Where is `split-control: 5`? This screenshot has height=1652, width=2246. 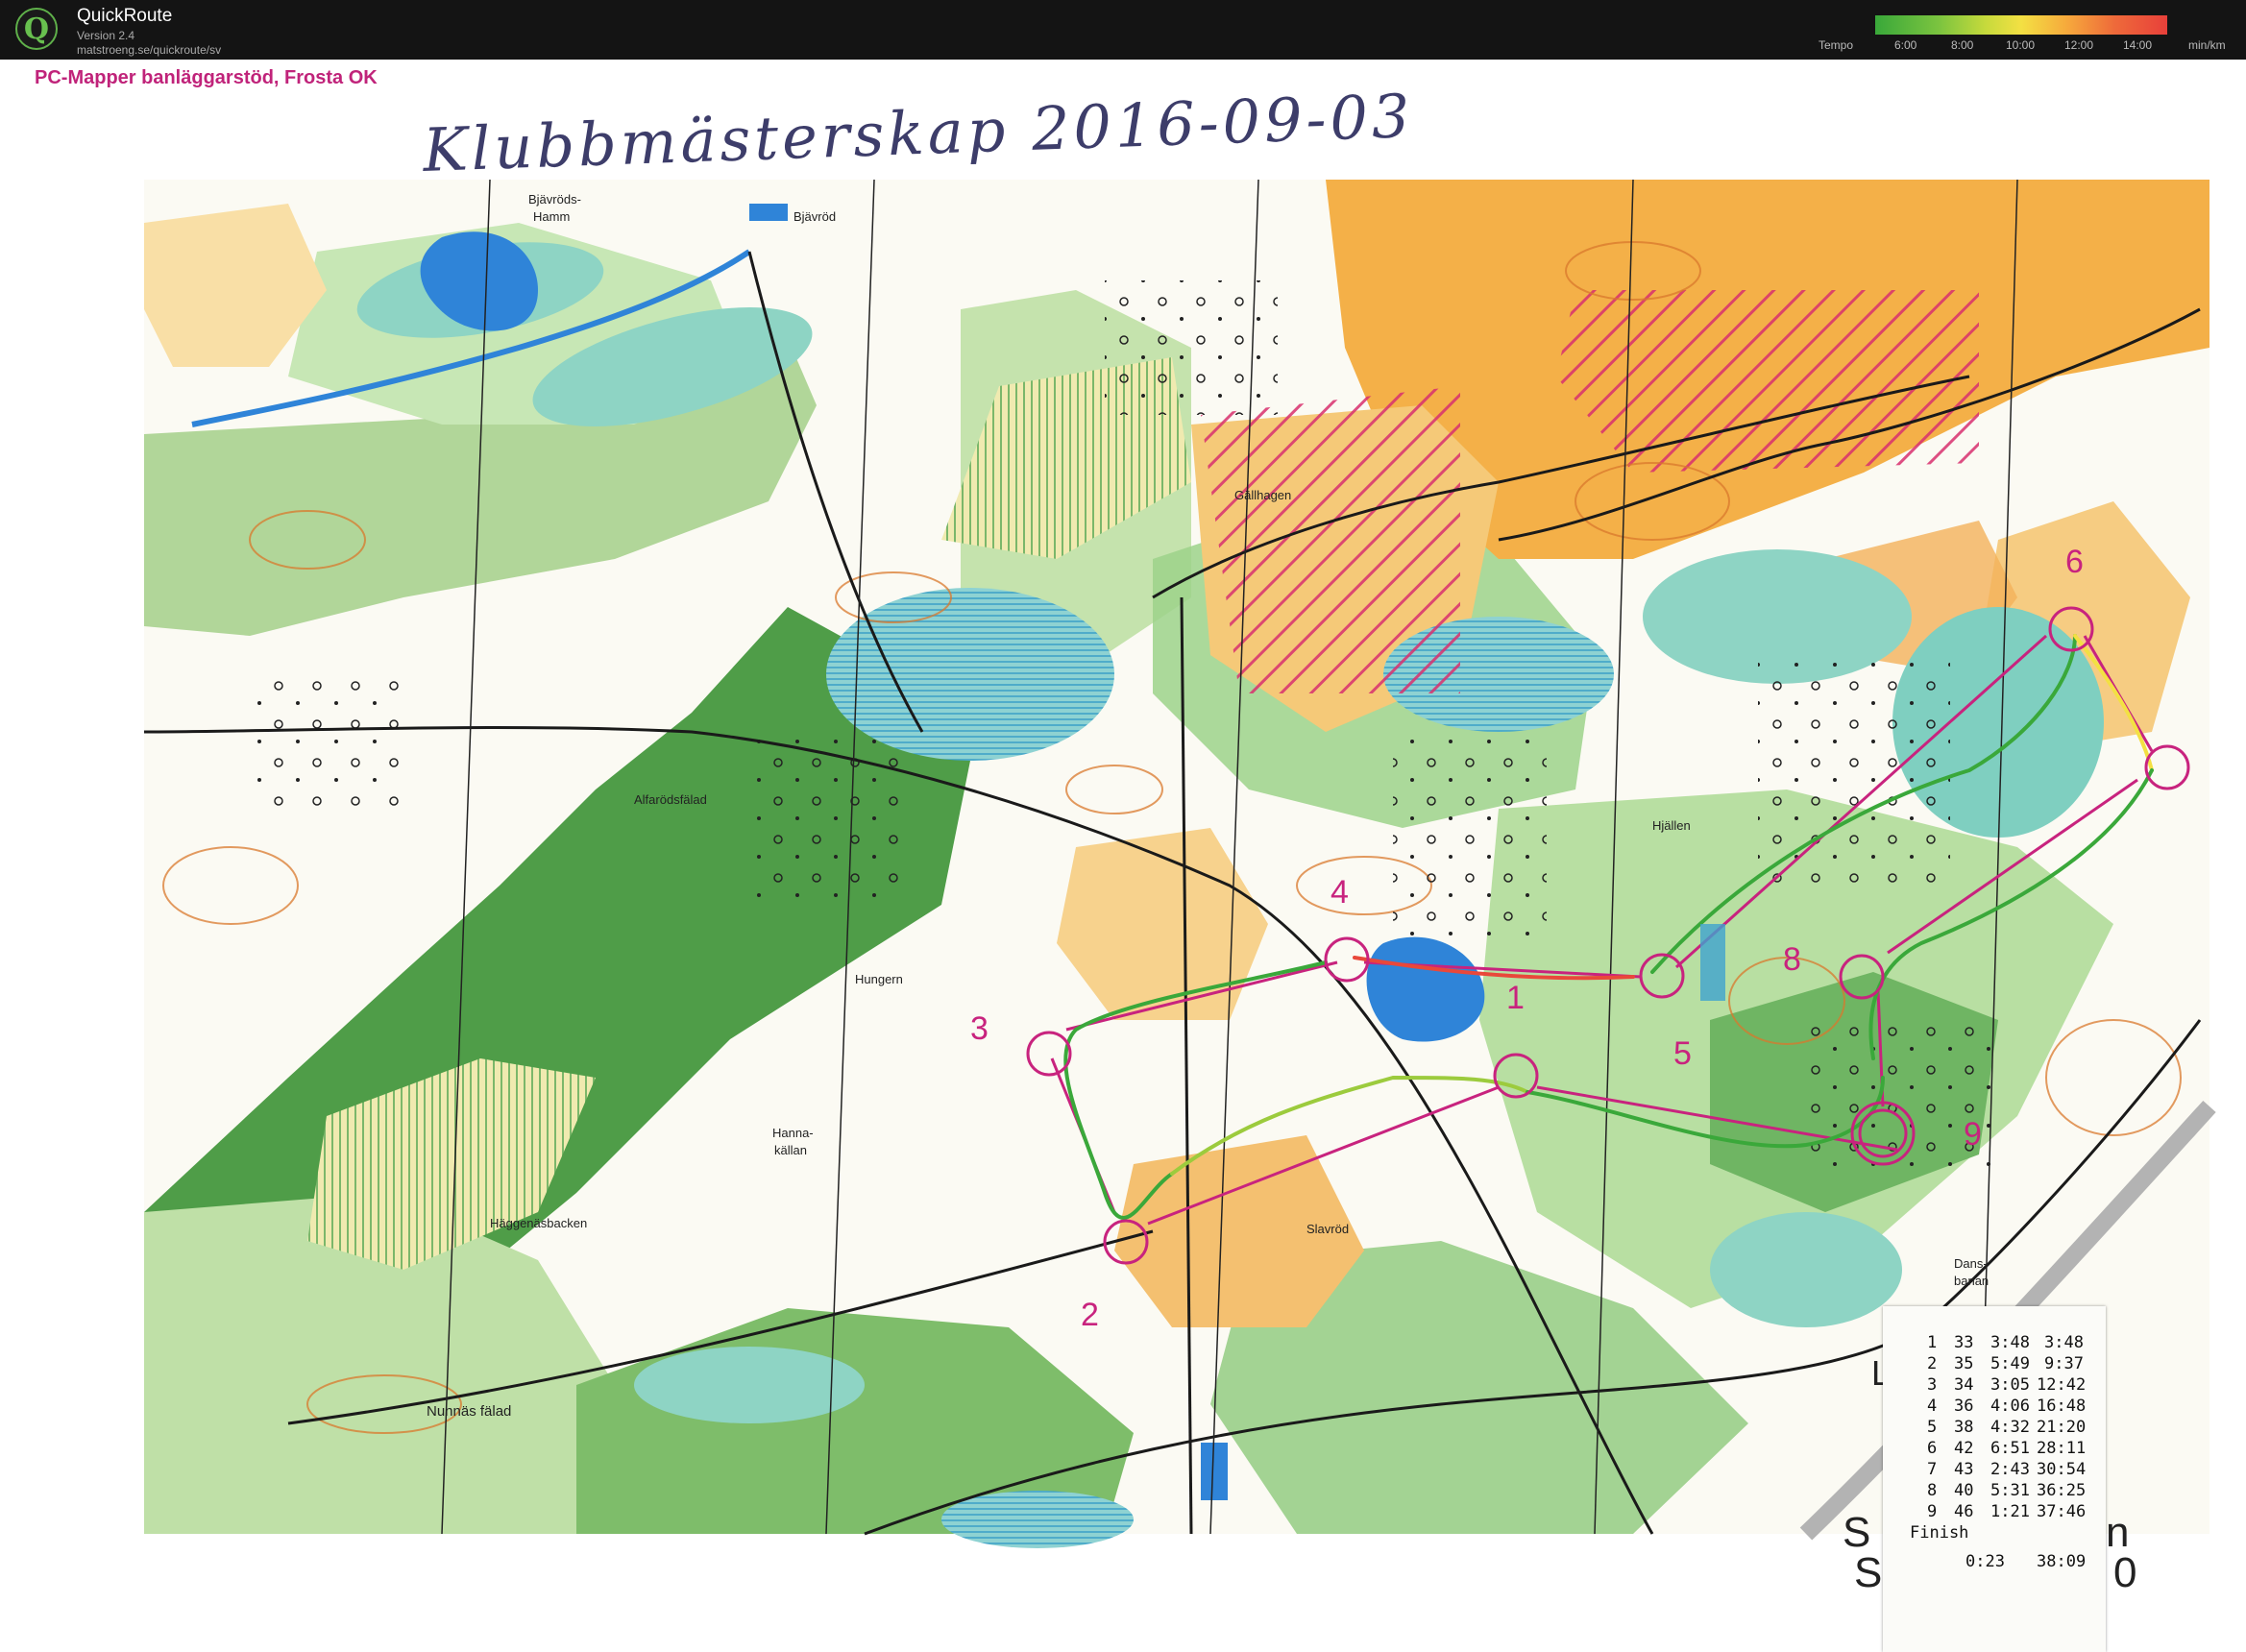
split-control: 5 is located at coordinates (1933, 1427).